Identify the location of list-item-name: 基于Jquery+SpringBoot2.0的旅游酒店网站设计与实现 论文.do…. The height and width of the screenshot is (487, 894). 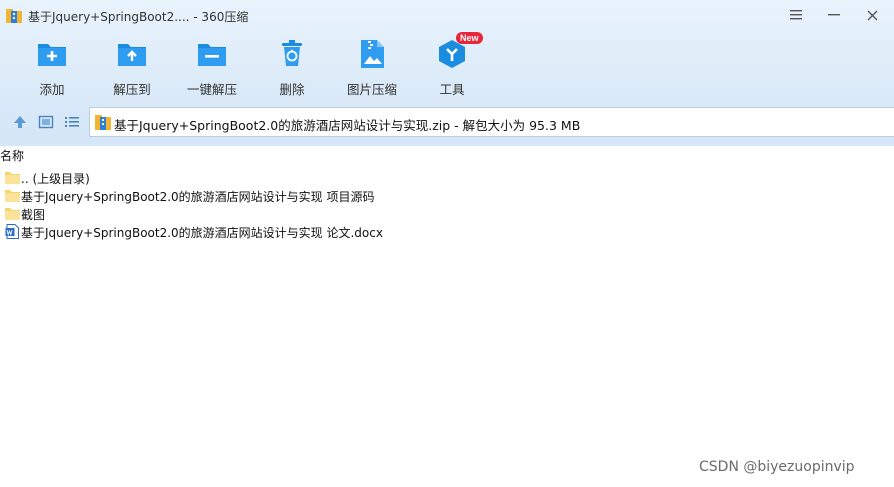
(202, 233).